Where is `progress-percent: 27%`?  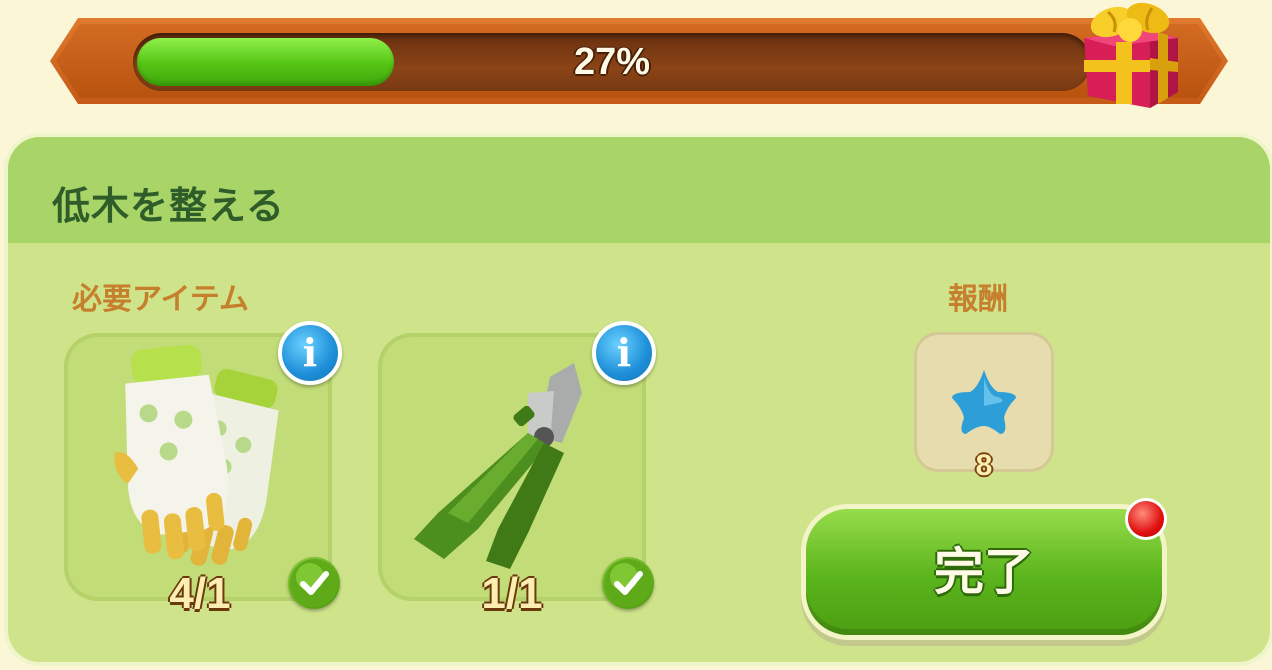
progress-percent: 27% is located at coordinates (612, 62).